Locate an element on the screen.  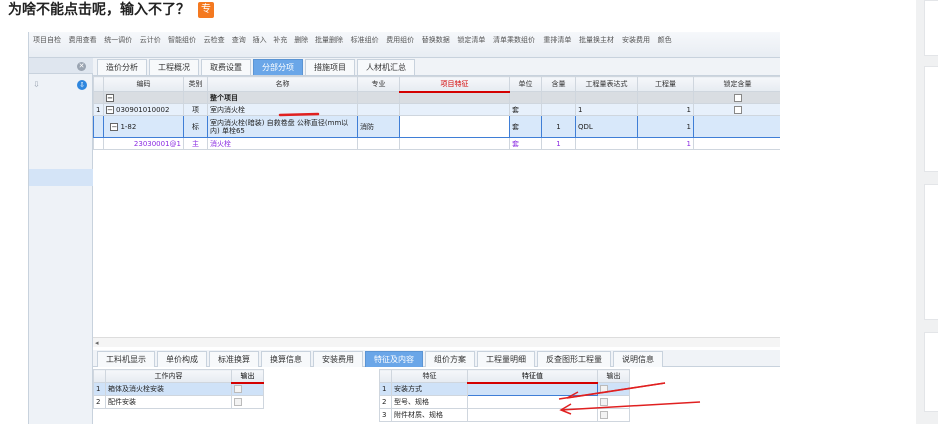
tab-install-fee: 安装费用 is located at coordinates (338, 359).